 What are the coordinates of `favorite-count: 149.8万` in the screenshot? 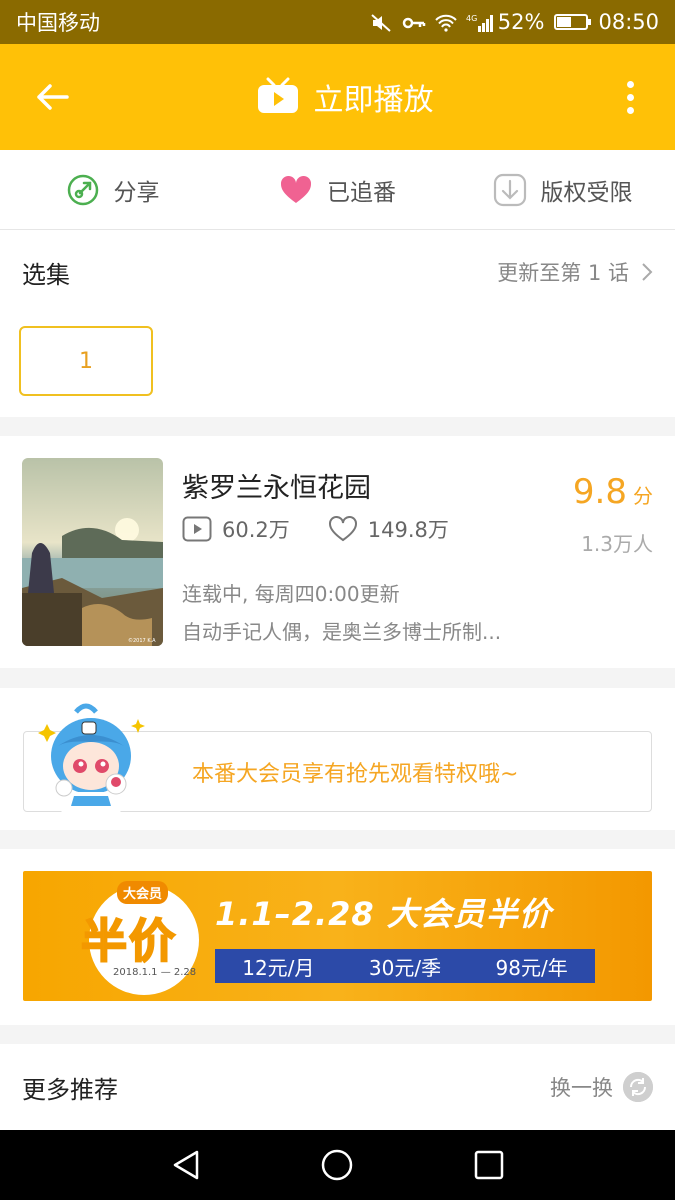 It's located at (388, 529).